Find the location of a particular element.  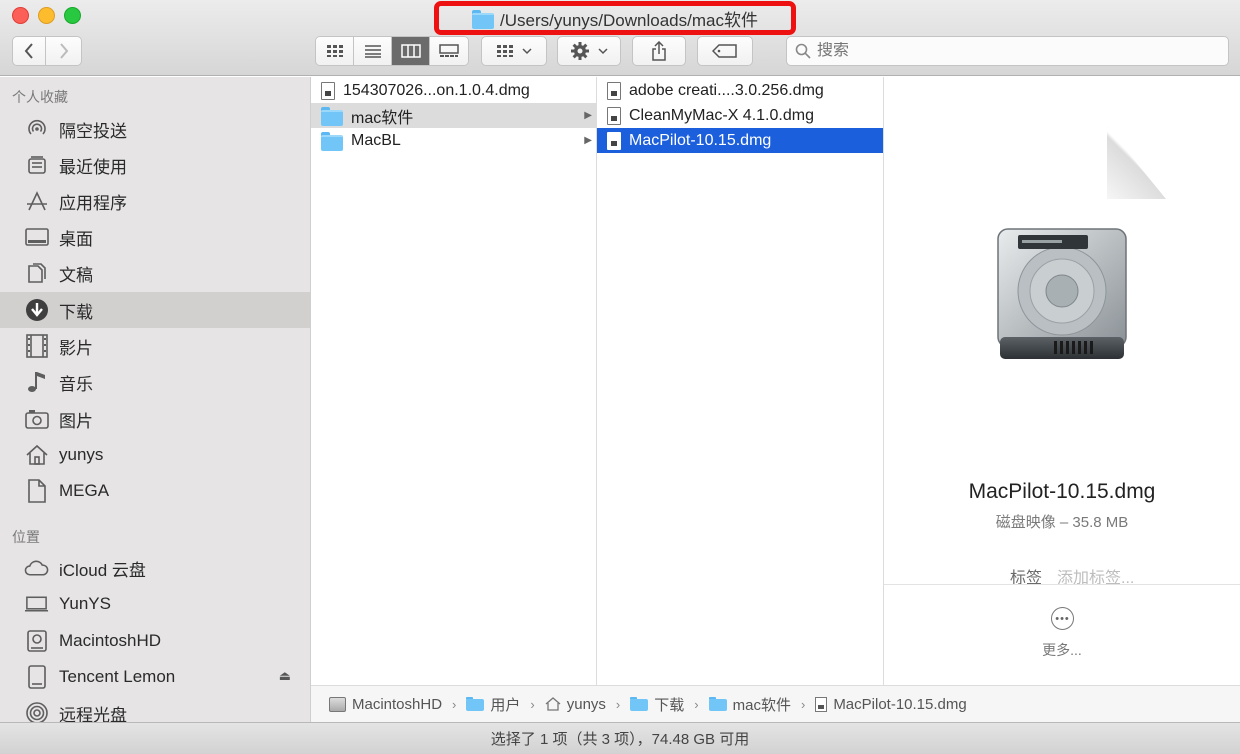

sidebar-item-downloads: 下载 is located at coordinates (155, 310).